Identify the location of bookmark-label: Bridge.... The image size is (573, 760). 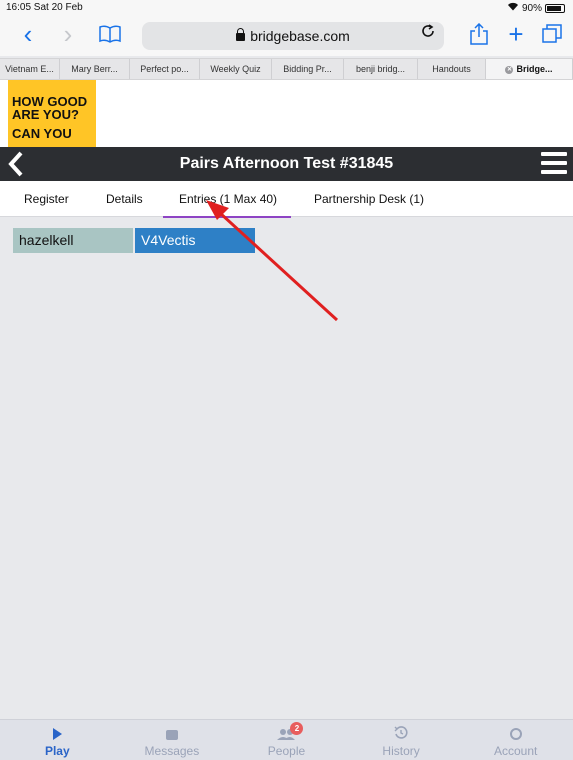
(534, 69).